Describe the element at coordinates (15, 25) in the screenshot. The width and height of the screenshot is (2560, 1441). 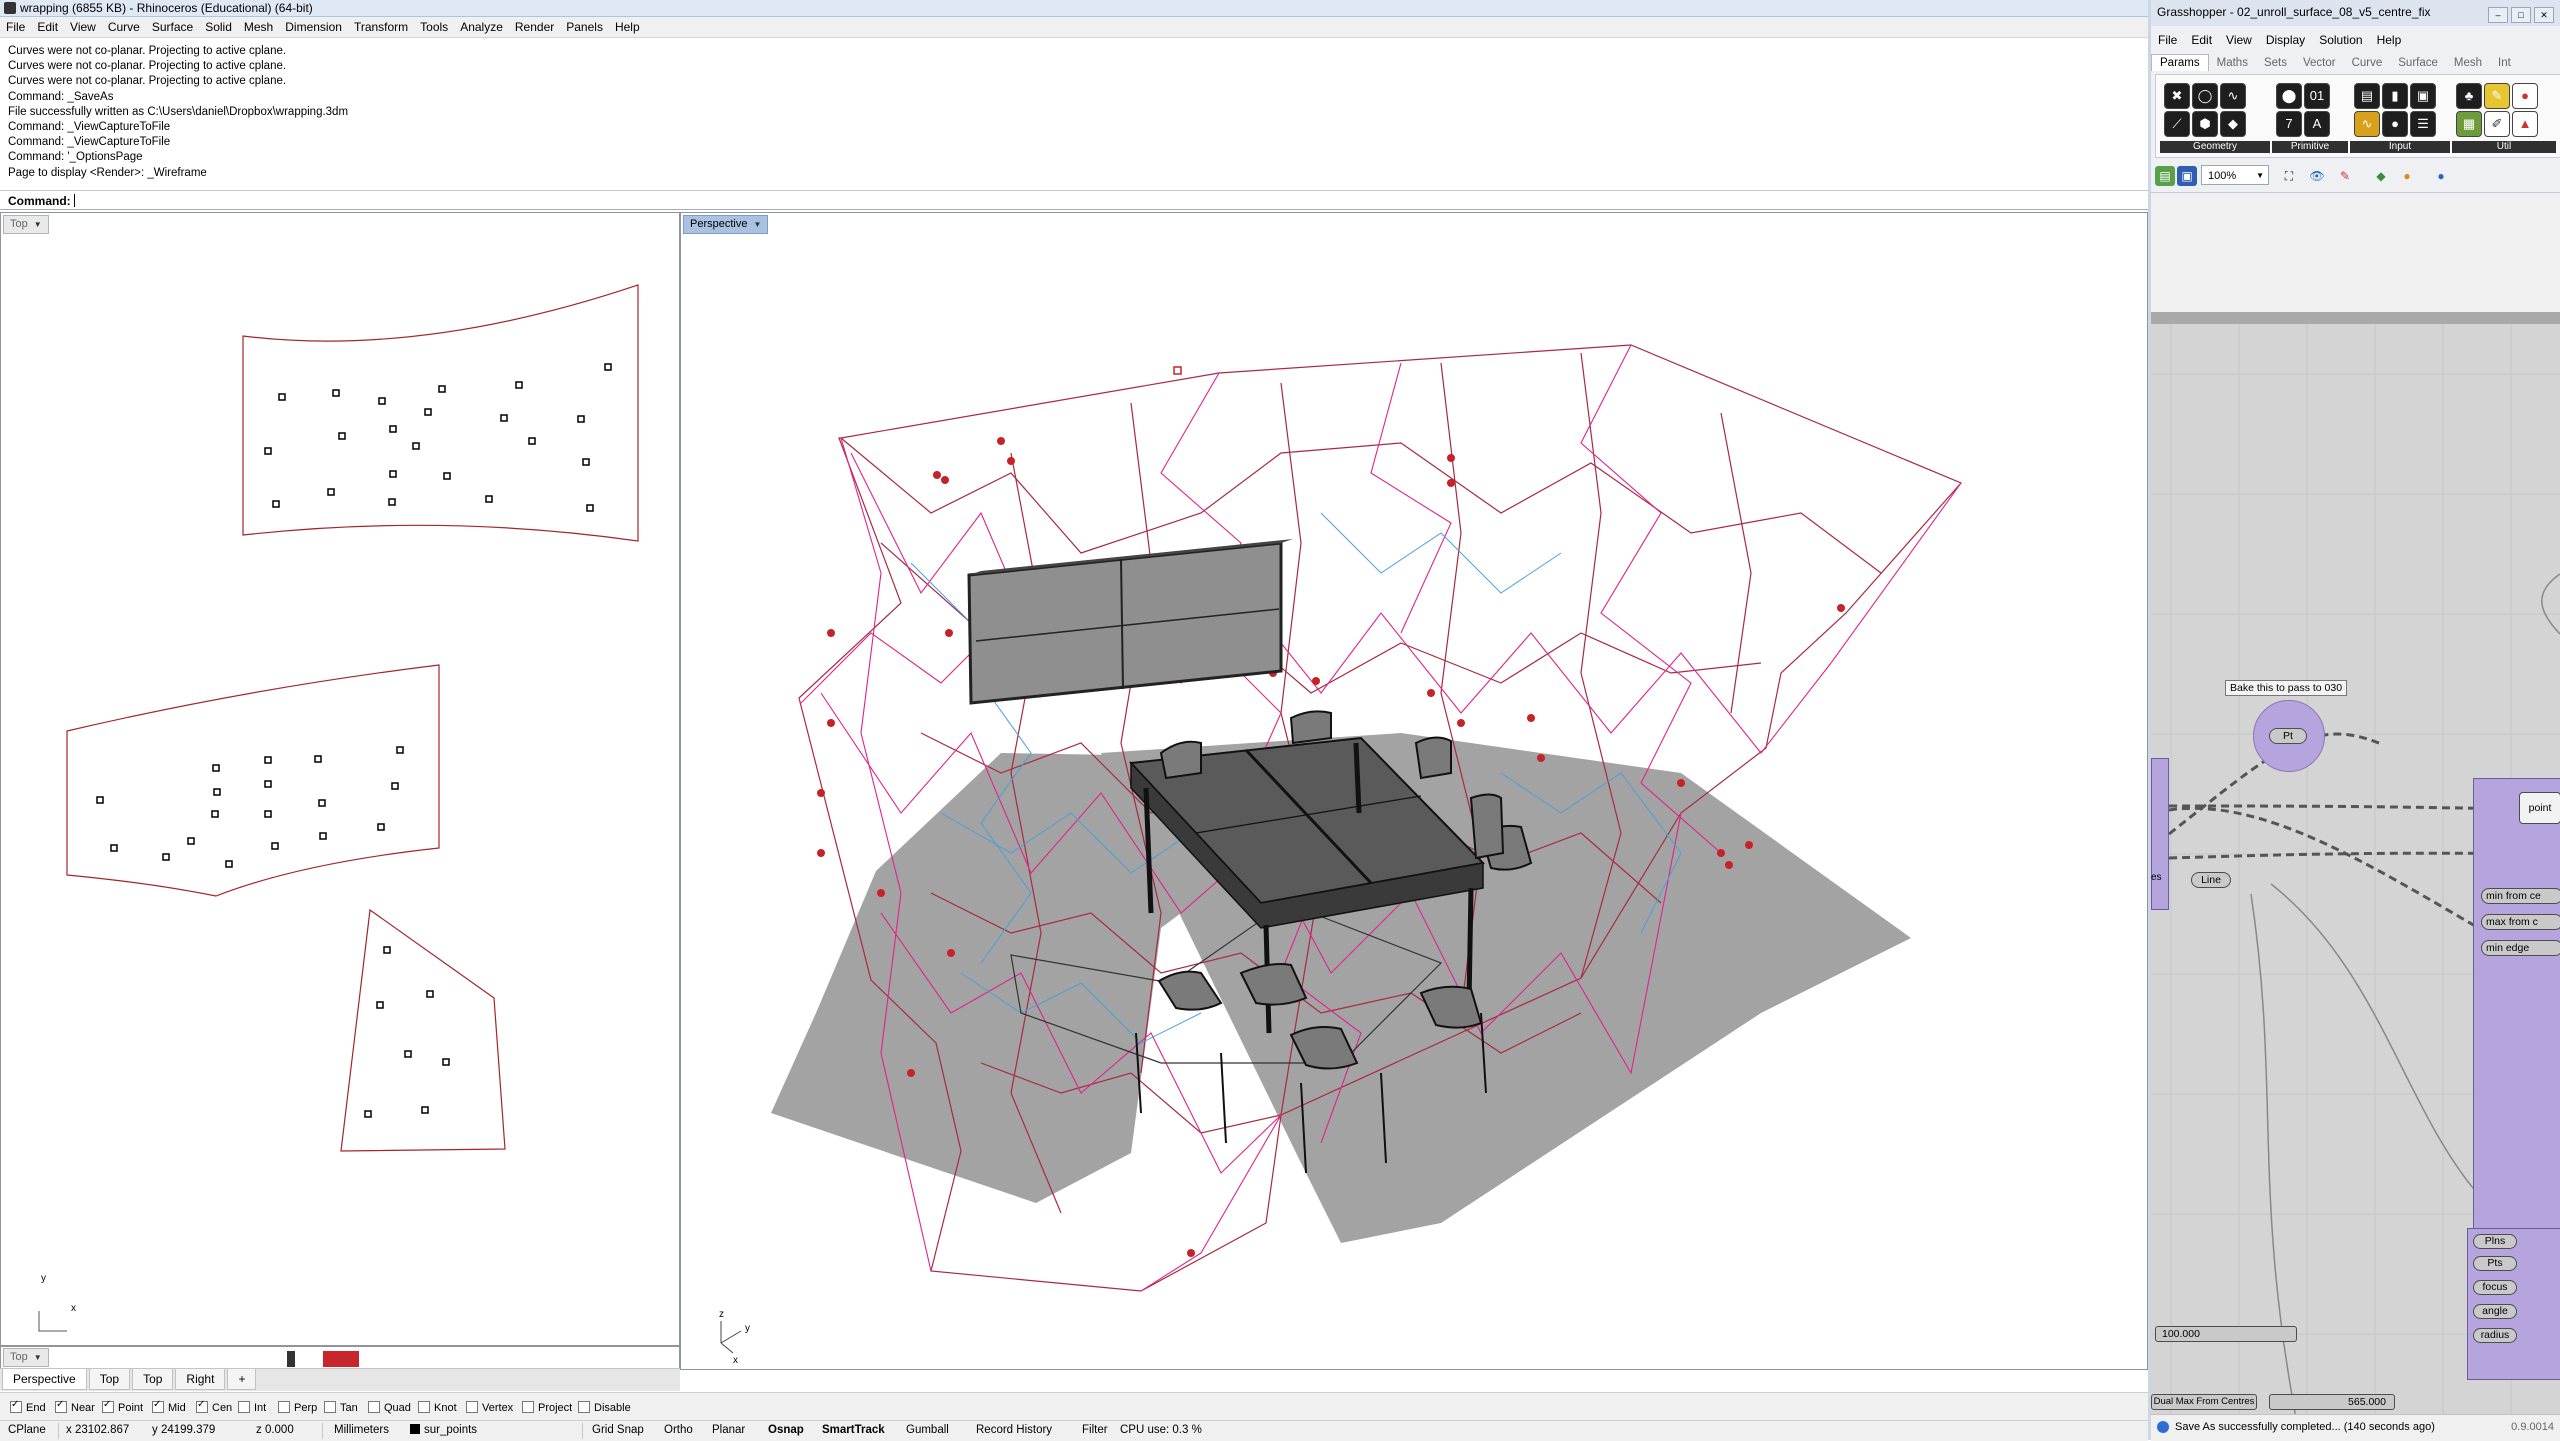
I see `menu-file: File` at that location.